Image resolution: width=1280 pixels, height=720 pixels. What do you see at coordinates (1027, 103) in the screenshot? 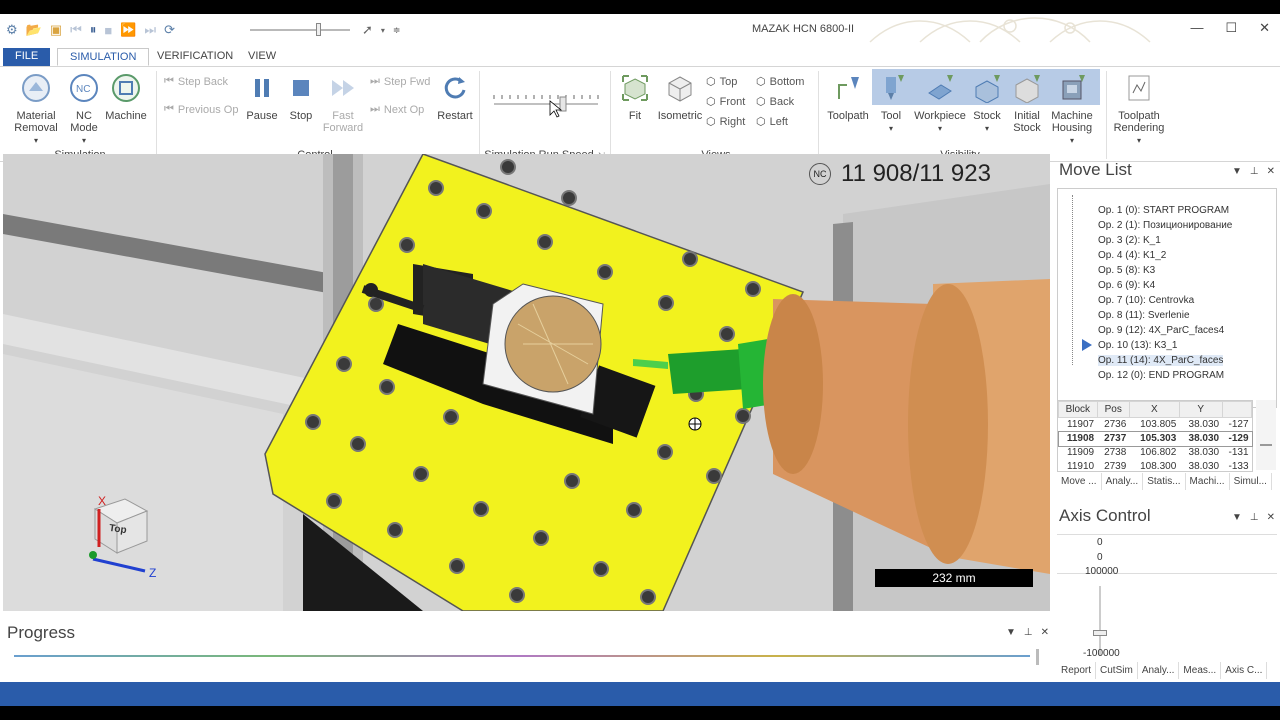
I see `initial-stock-toggle: Initial Stock` at bounding box center [1027, 103].